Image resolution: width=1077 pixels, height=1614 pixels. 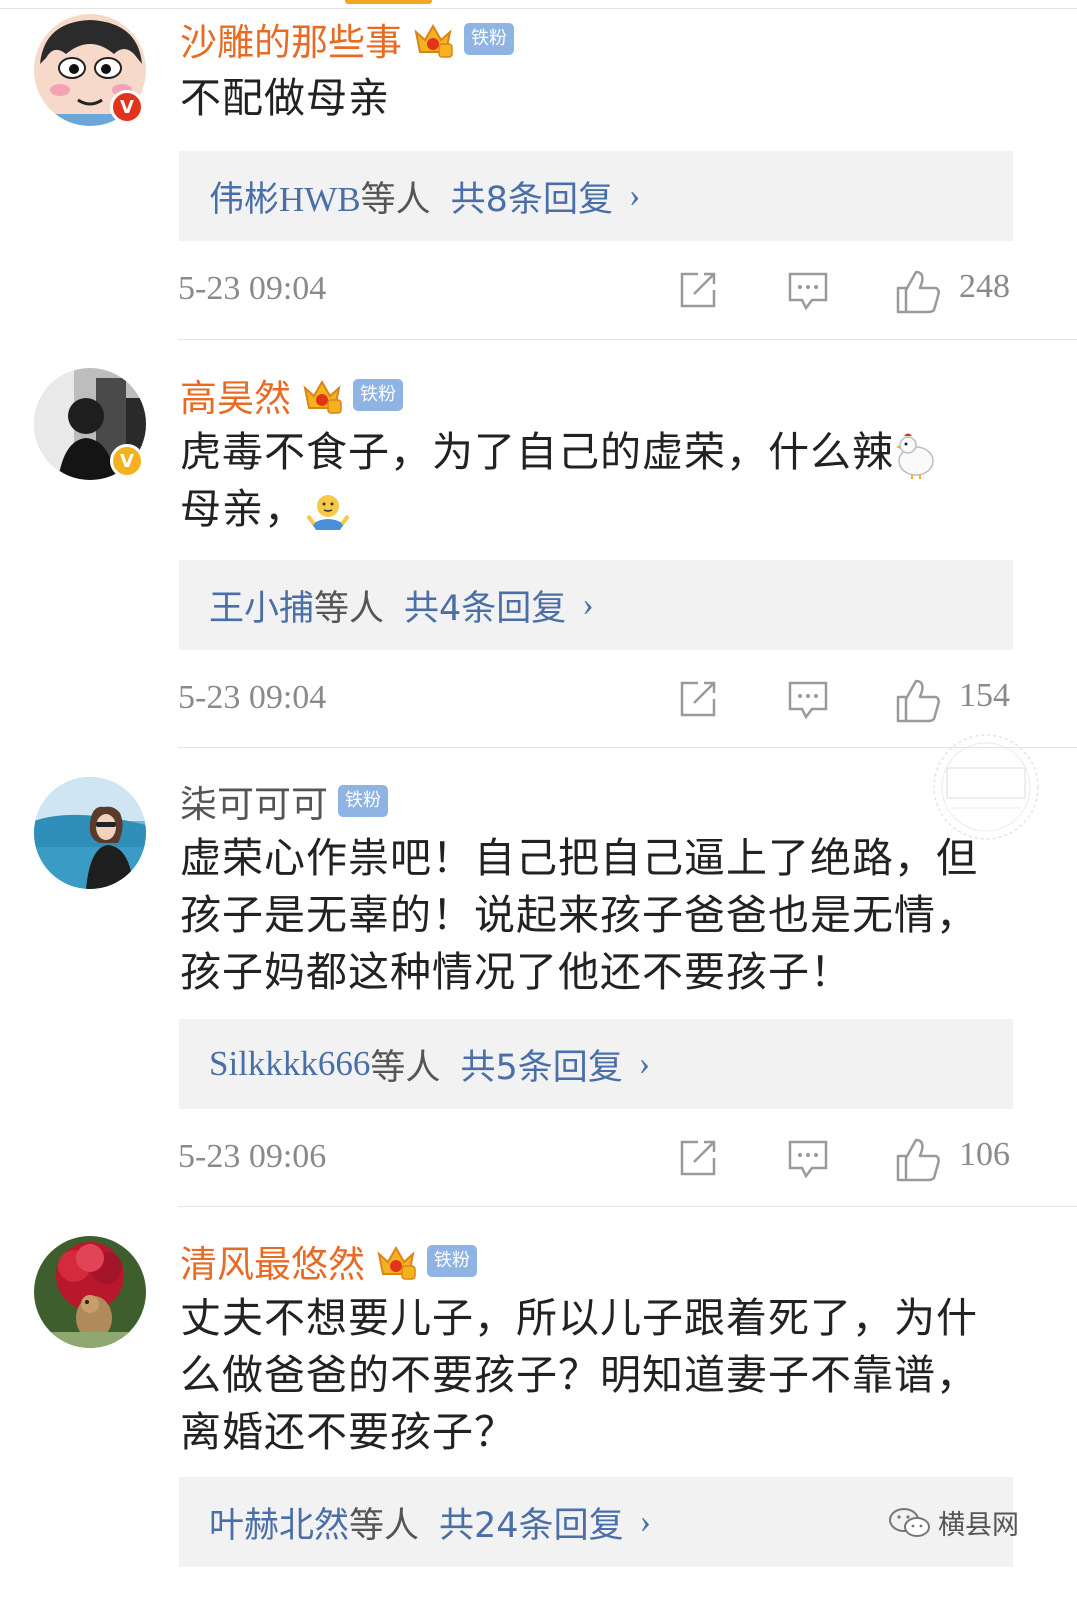 I want to click on account-watermark: 横县网, so click(x=953, y=1522).